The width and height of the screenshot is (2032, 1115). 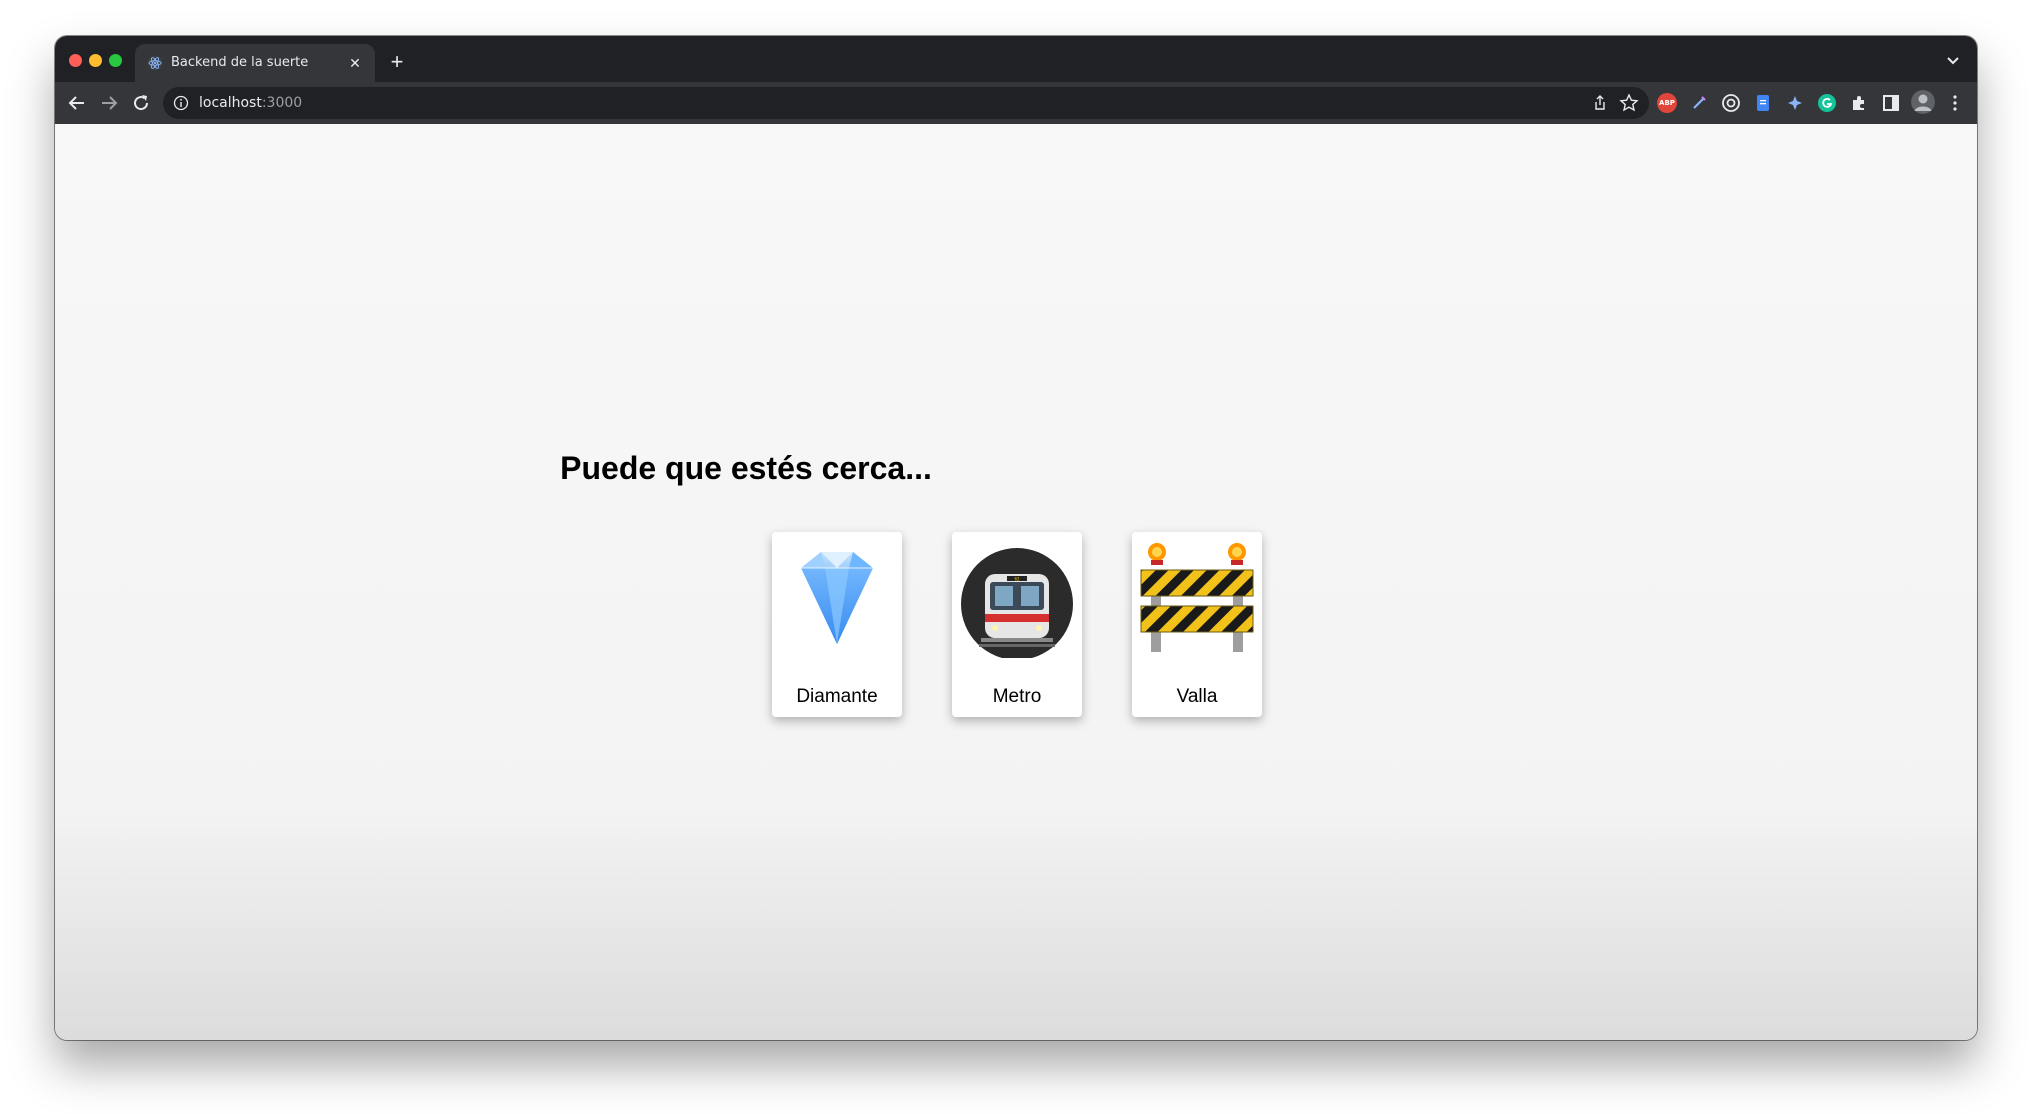 I want to click on window-maximize-button, so click(x=115, y=60).